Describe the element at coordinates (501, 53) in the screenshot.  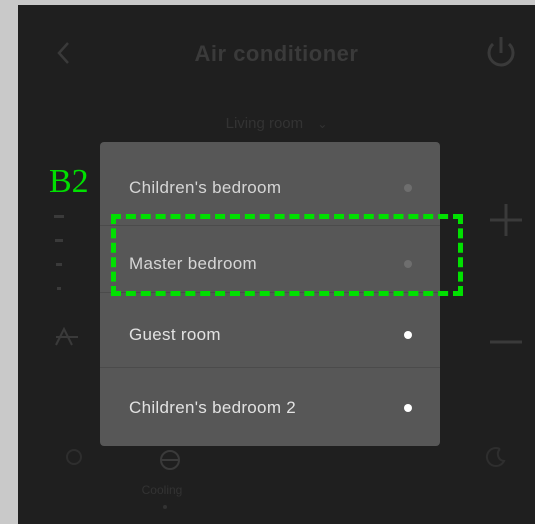
I see `power-icon` at that location.